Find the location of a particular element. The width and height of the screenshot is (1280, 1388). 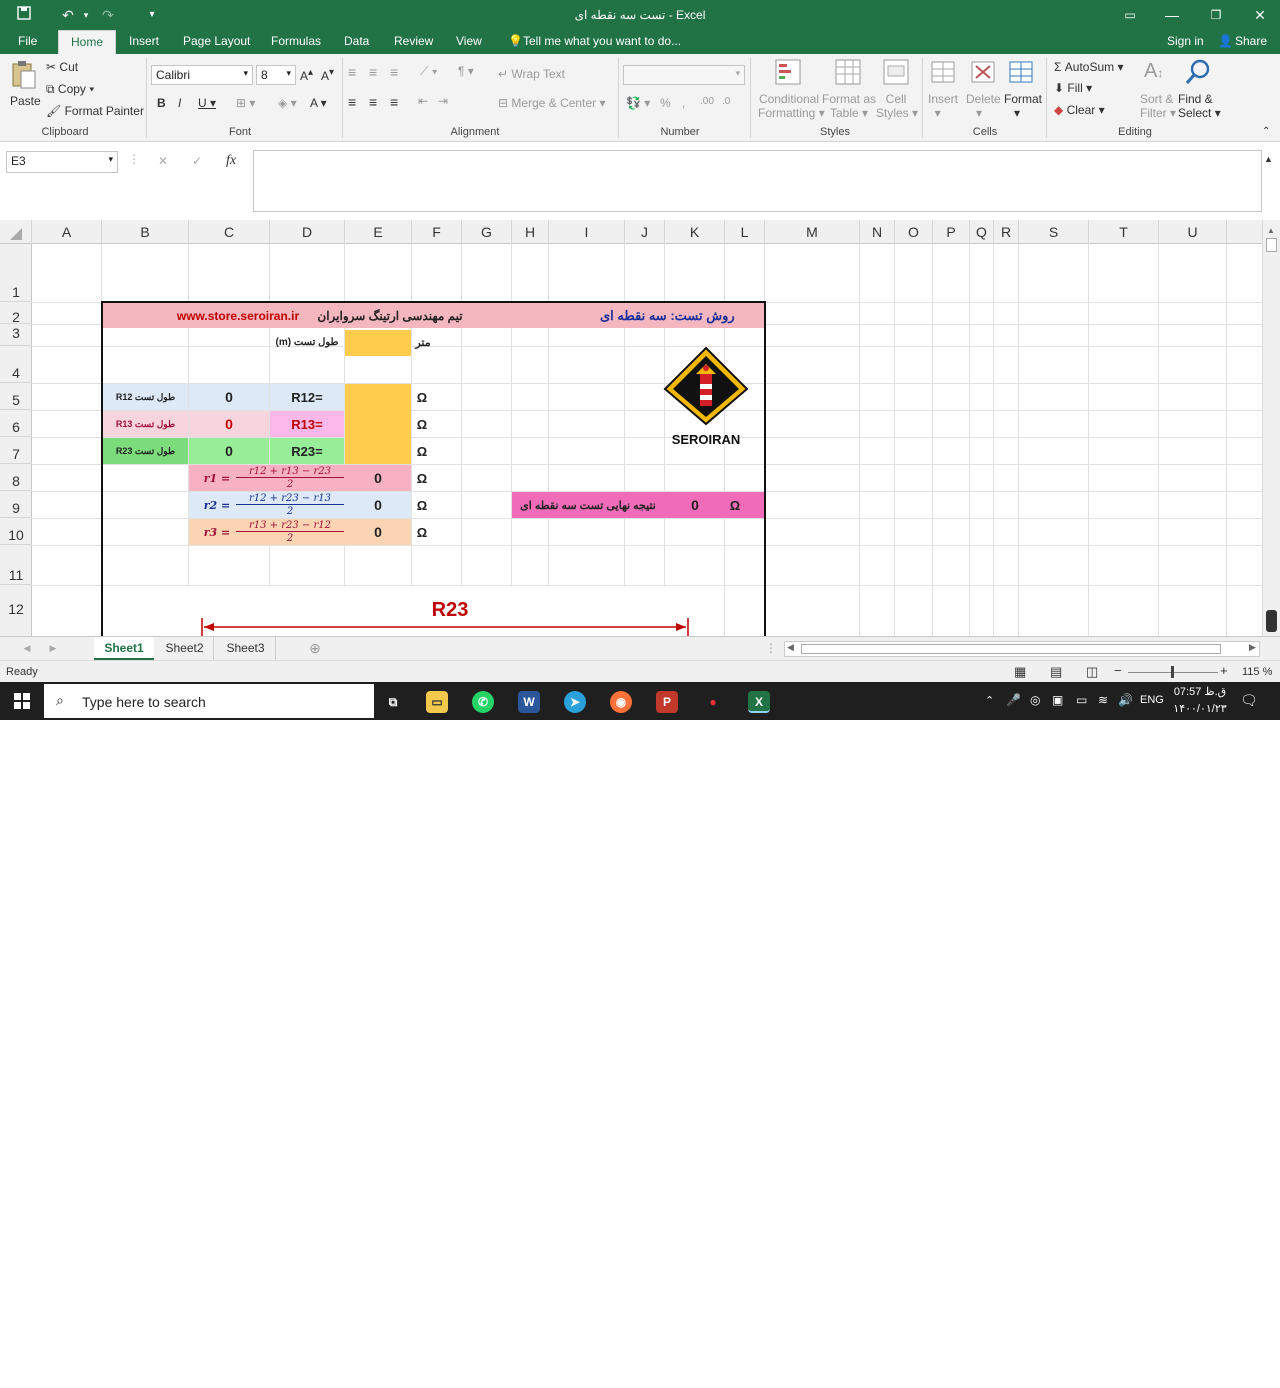

telegram-icon: ➤ is located at coordinates (575, 702).